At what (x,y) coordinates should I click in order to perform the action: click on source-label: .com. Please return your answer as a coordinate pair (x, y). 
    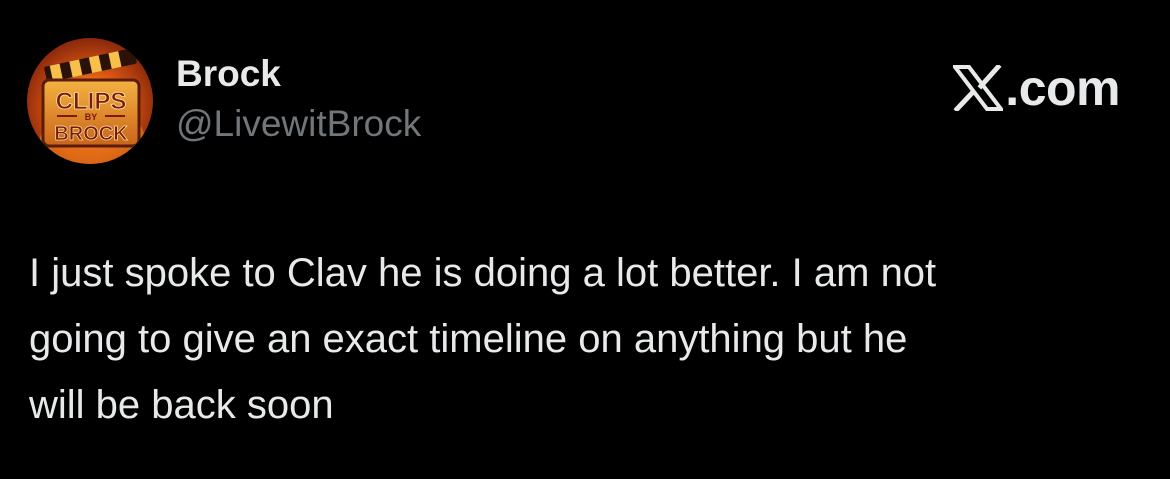
    Looking at the image, I should click on (1035, 88).